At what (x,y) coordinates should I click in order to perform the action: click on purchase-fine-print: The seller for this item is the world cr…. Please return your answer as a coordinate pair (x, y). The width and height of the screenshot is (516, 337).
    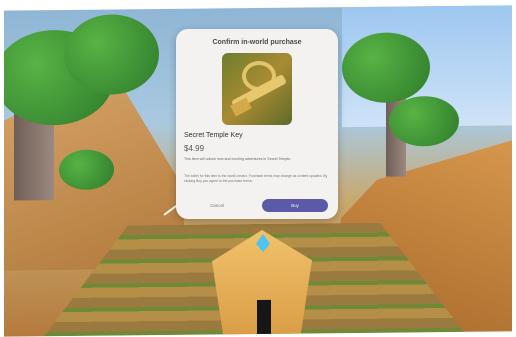
    Looking at the image, I should click on (256, 178).